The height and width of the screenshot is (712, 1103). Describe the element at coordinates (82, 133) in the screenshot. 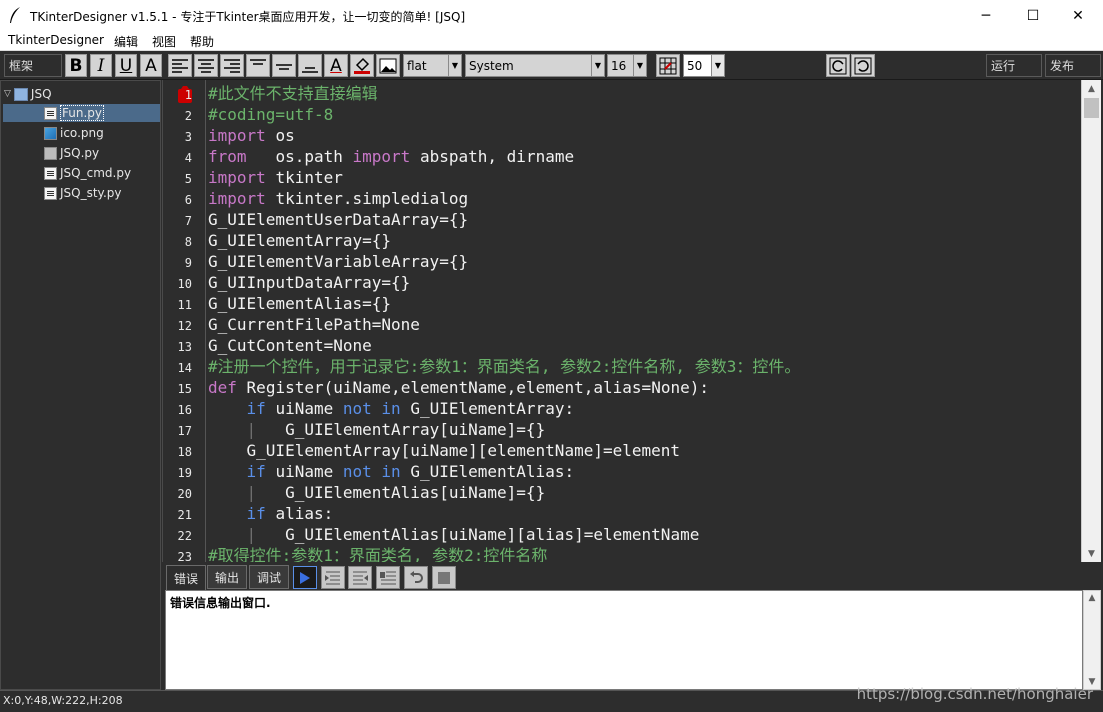

I see `tree-file-label: ico.png` at that location.